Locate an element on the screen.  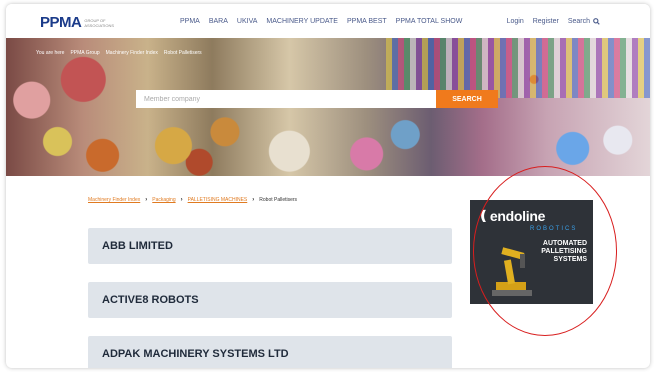
account-links: Login Register Search is located at coordinates (553, 21).